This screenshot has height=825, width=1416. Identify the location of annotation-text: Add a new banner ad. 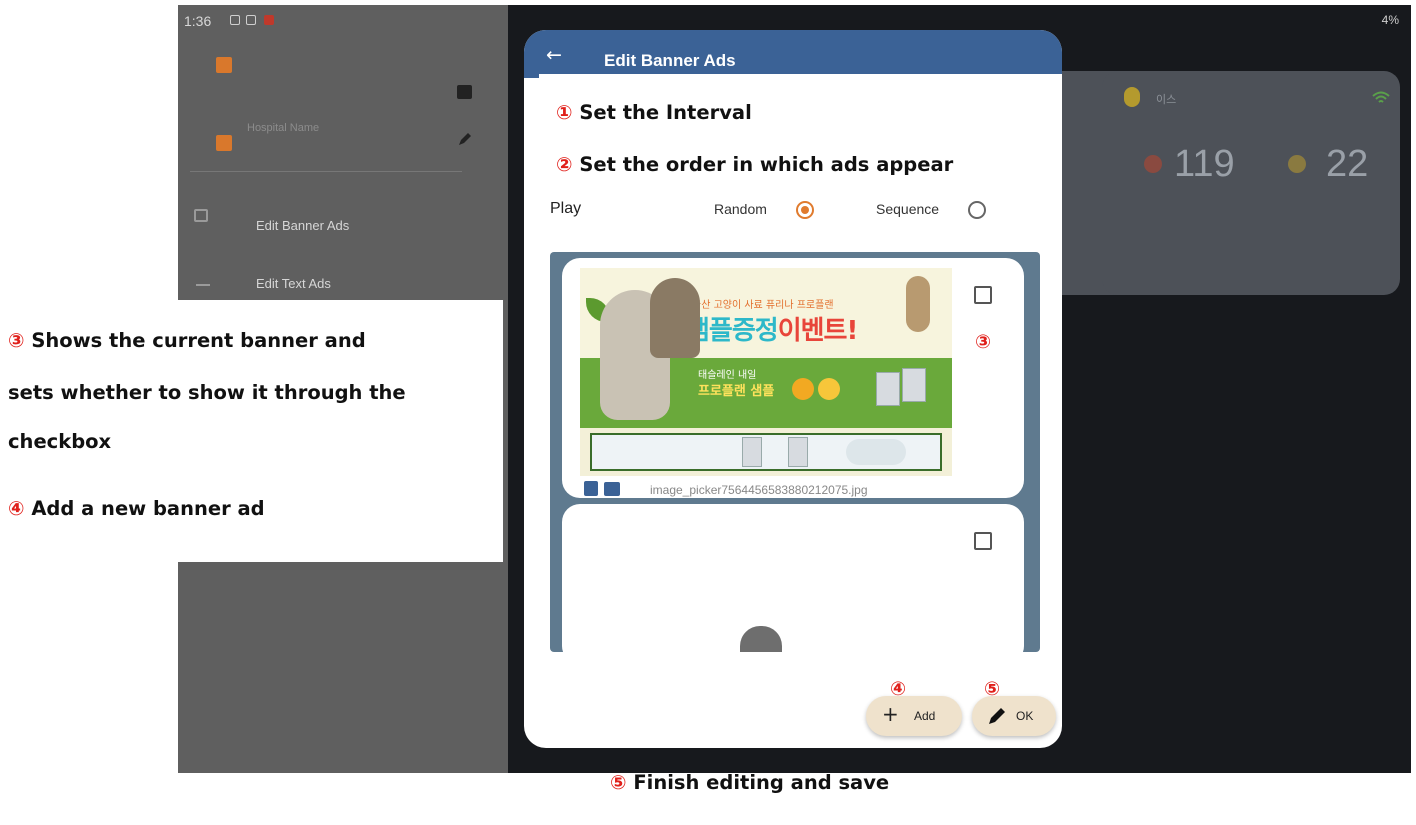
(148, 508).